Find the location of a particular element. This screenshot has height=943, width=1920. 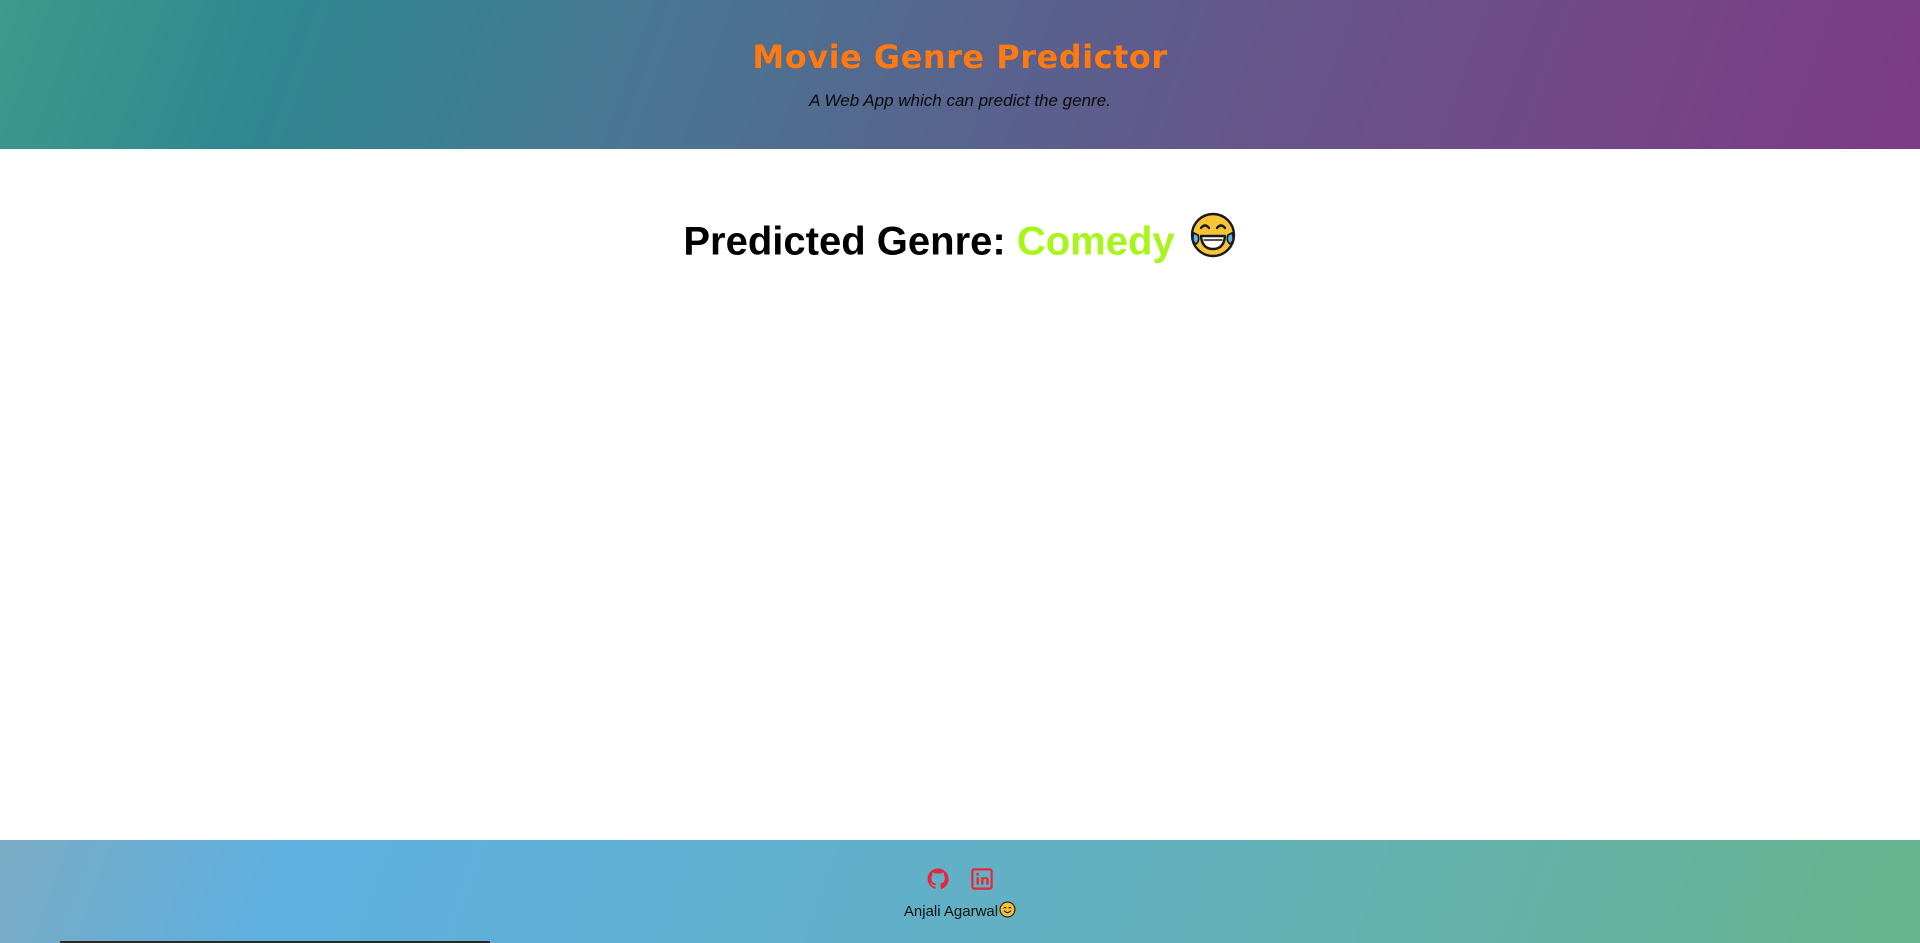

app-subtitle: A Web App which can predict the genre. is located at coordinates (960, 100).